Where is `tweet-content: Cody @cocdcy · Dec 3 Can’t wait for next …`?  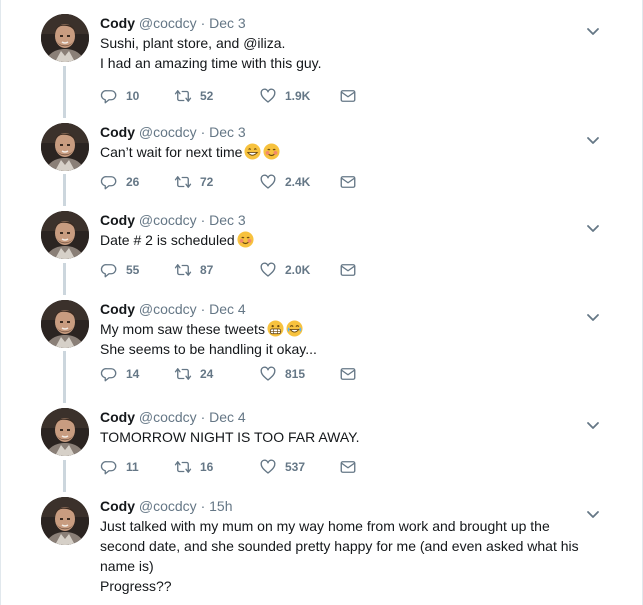 tweet-content: Cody @cocdcy · Dec 3 Can’t wait for next … is located at coordinates (350, 156).